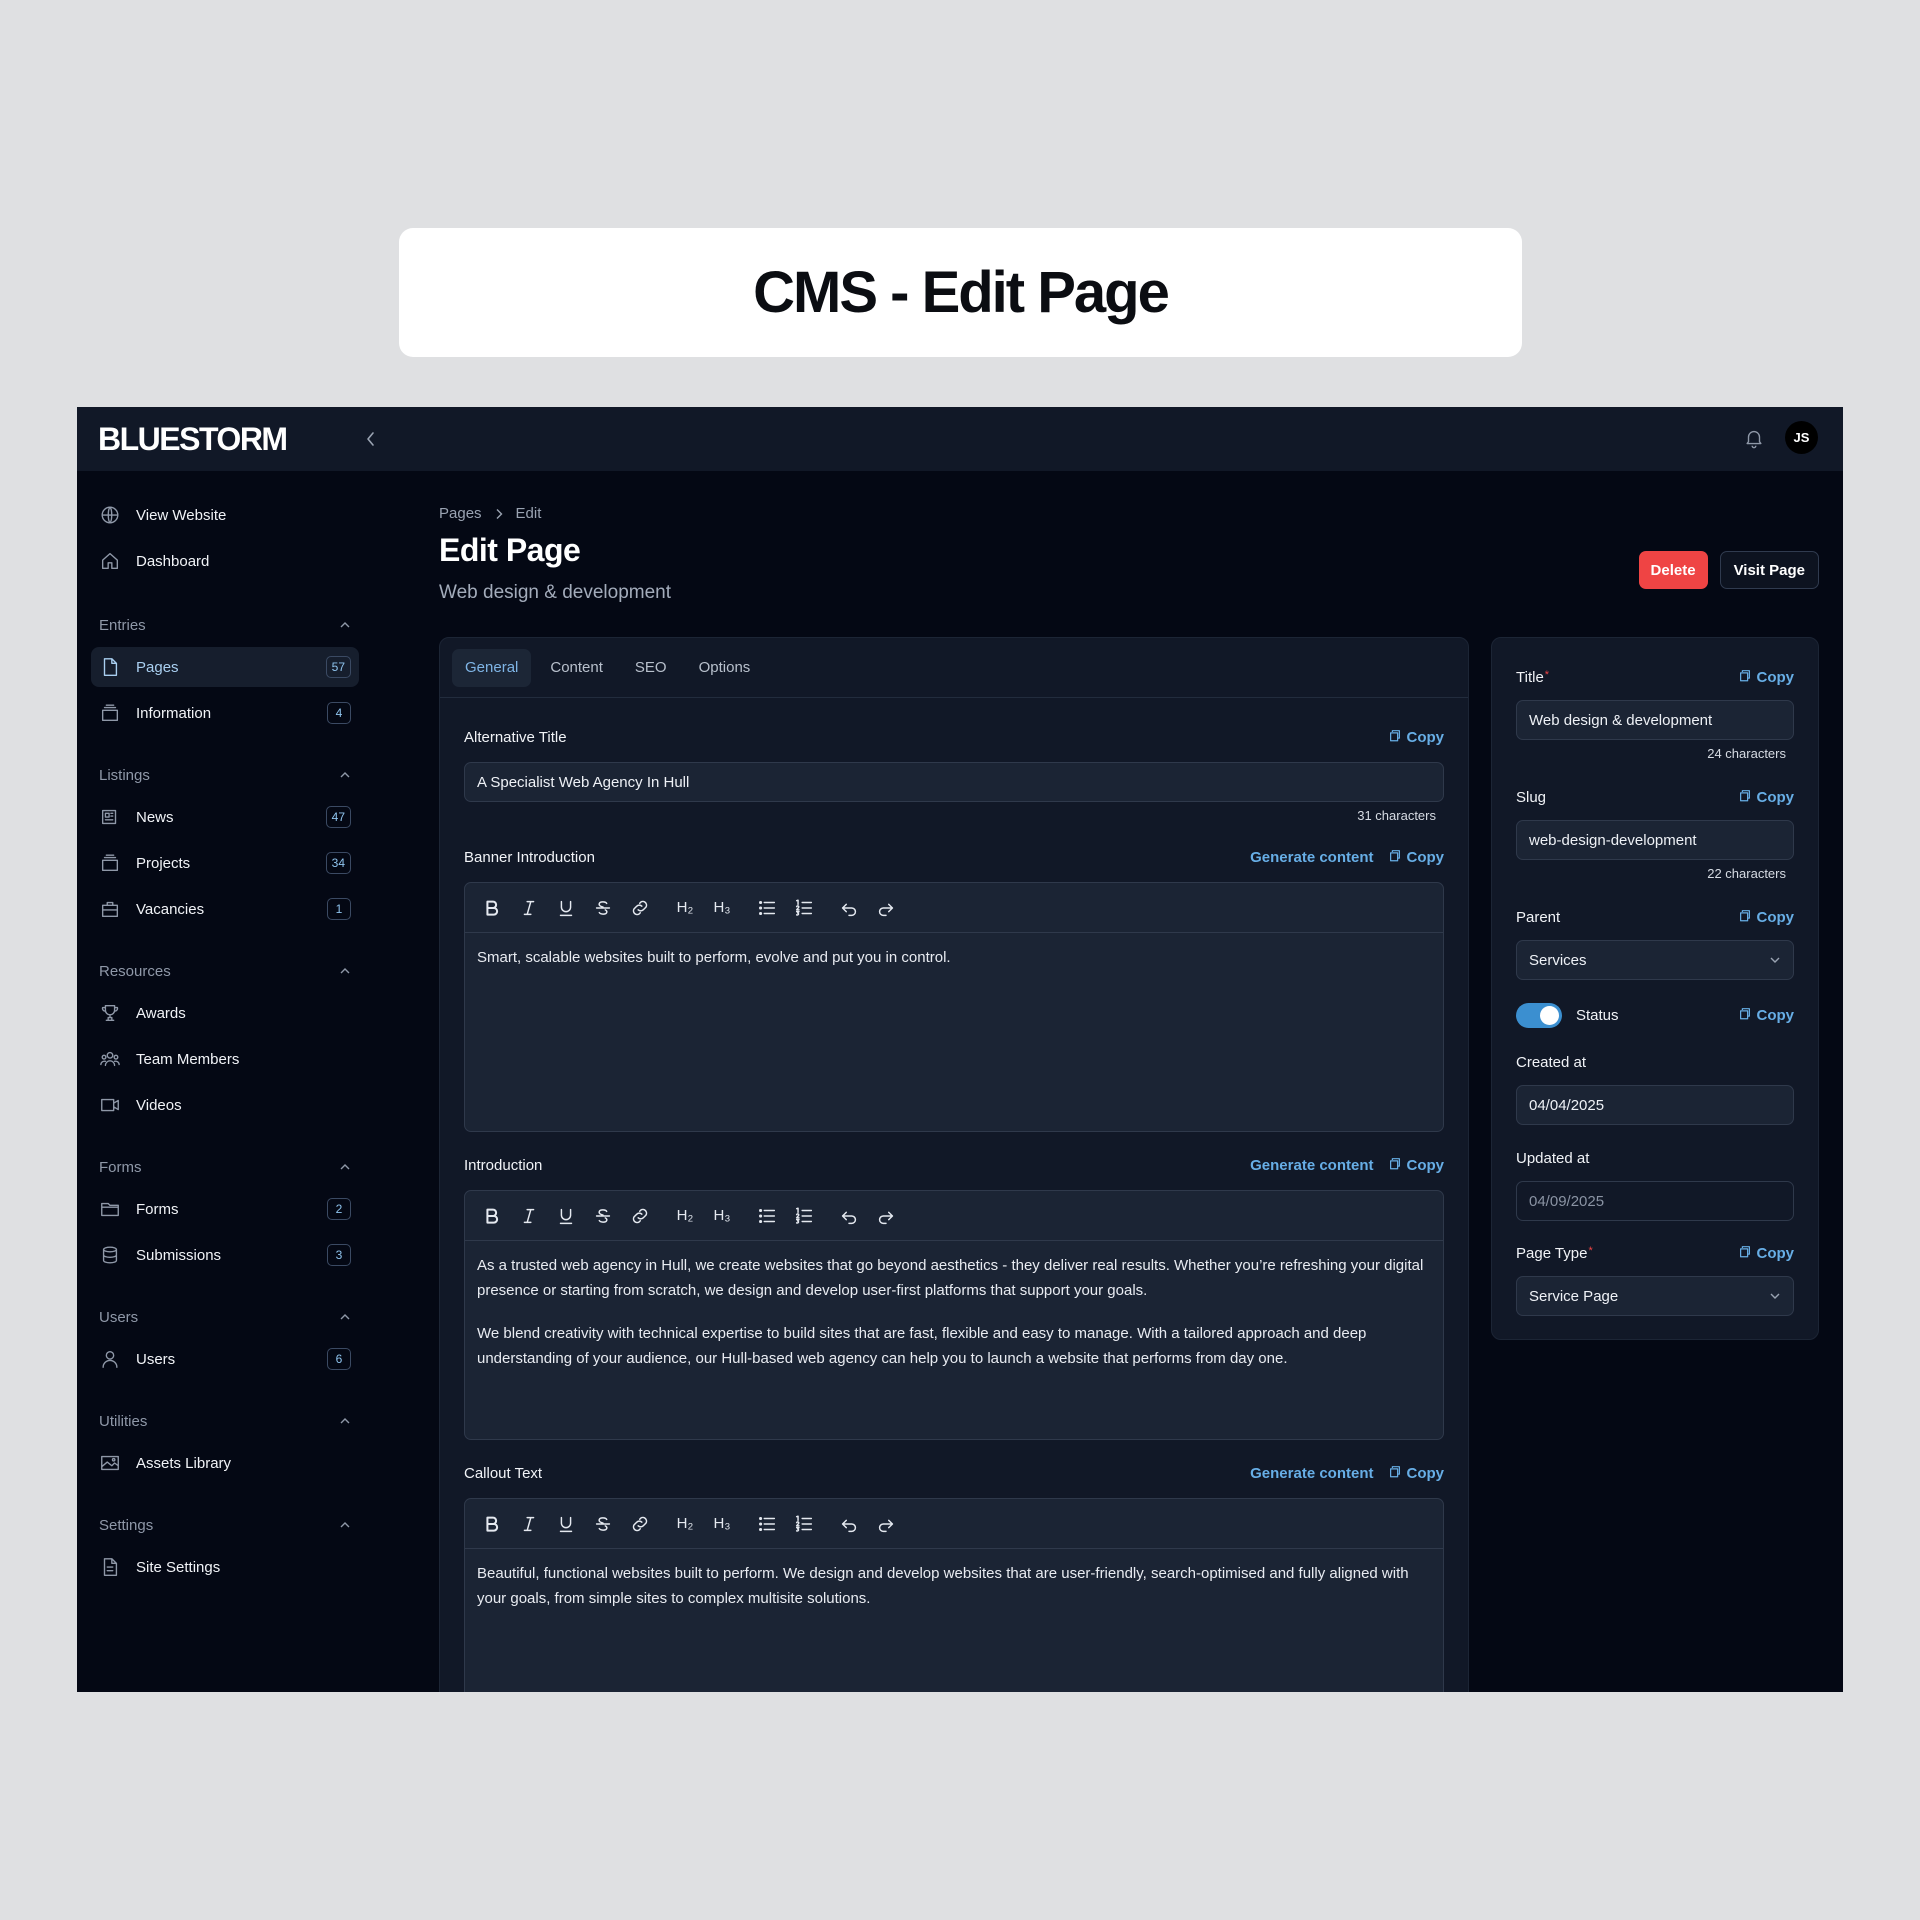 This screenshot has height=1920, width=1920. Describe the element at coordinates (157, 667) in the screenshot. I see `sidebar-item-label: Pages` at that location.